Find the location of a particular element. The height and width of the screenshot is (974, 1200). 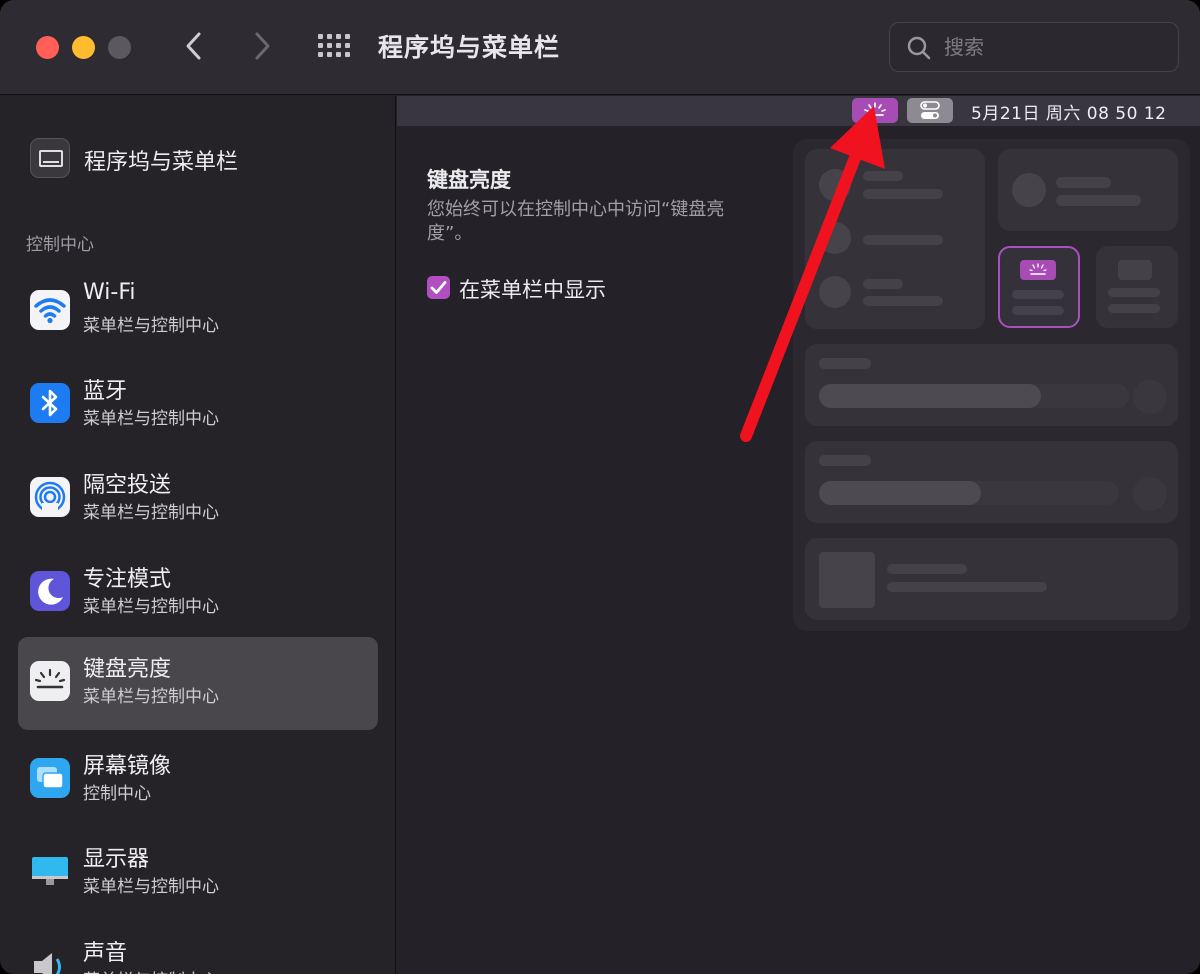

chevron-right-icon is located at coordinates (262, 46).